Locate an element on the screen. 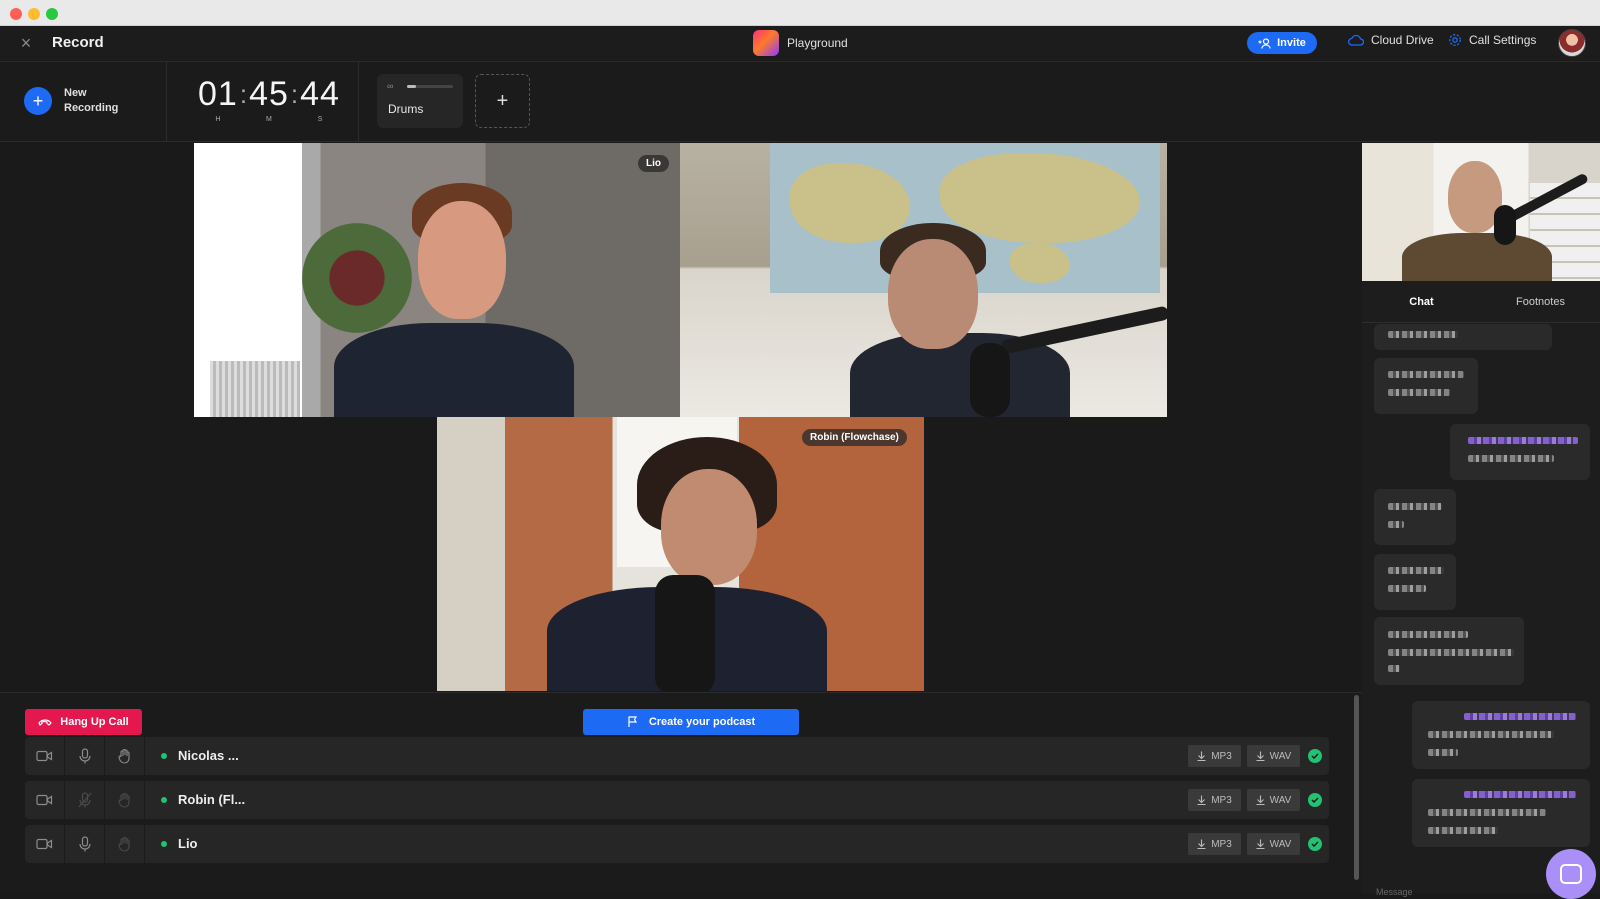 The image size is (1600, 899). recording-timer: 01 H : 45 M : 44 S is located at coordinates (269, 99).